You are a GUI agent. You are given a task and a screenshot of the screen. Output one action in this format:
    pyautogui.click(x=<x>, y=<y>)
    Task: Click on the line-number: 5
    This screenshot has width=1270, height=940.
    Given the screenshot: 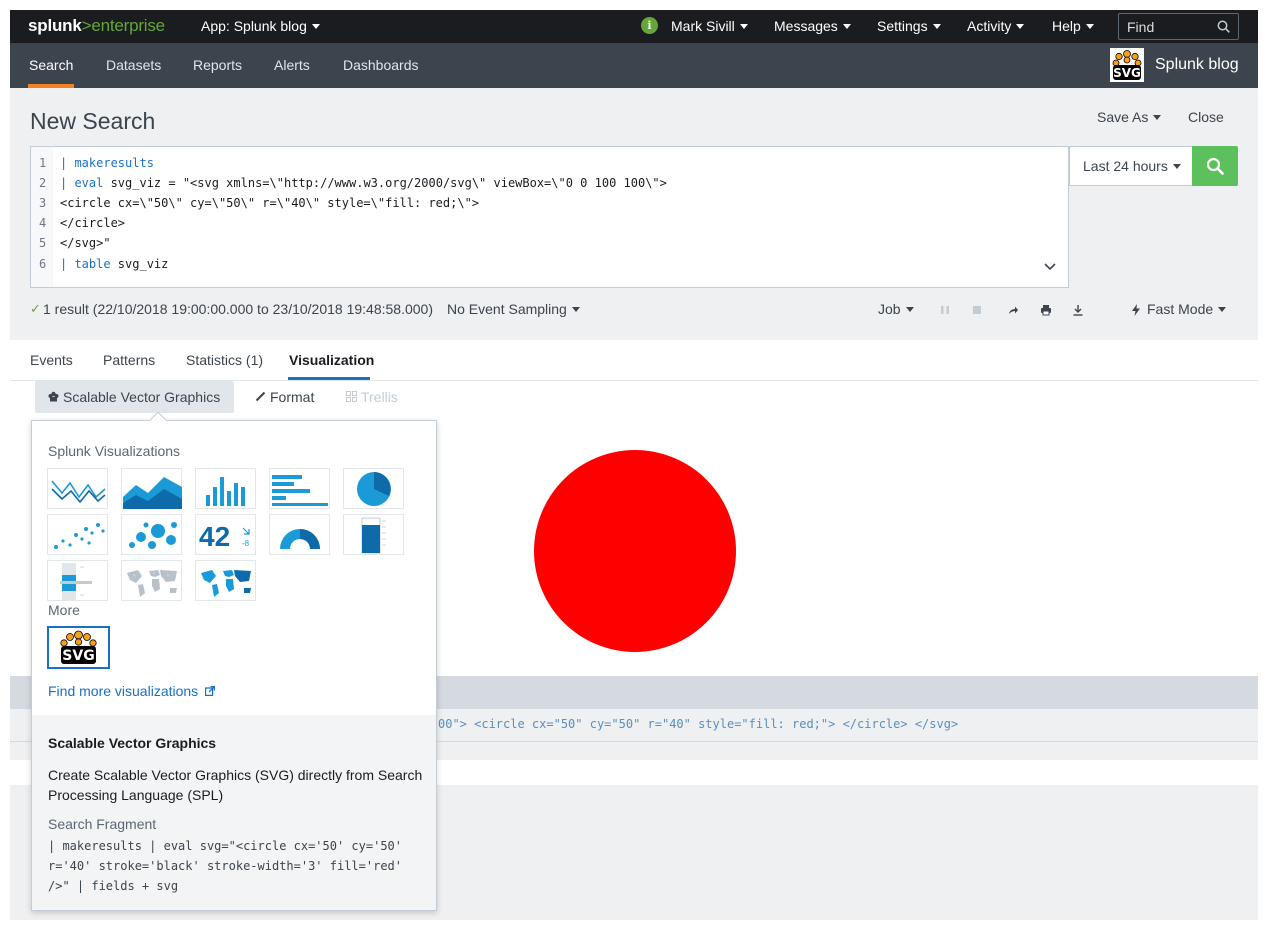 What is the action you would take?
    pyautogui.click(x=43, y=243)
    